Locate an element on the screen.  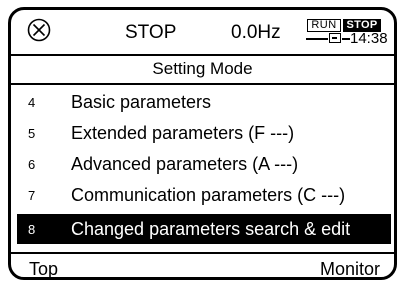
menu-item-number: 8 is located at coordinates (32, 229).